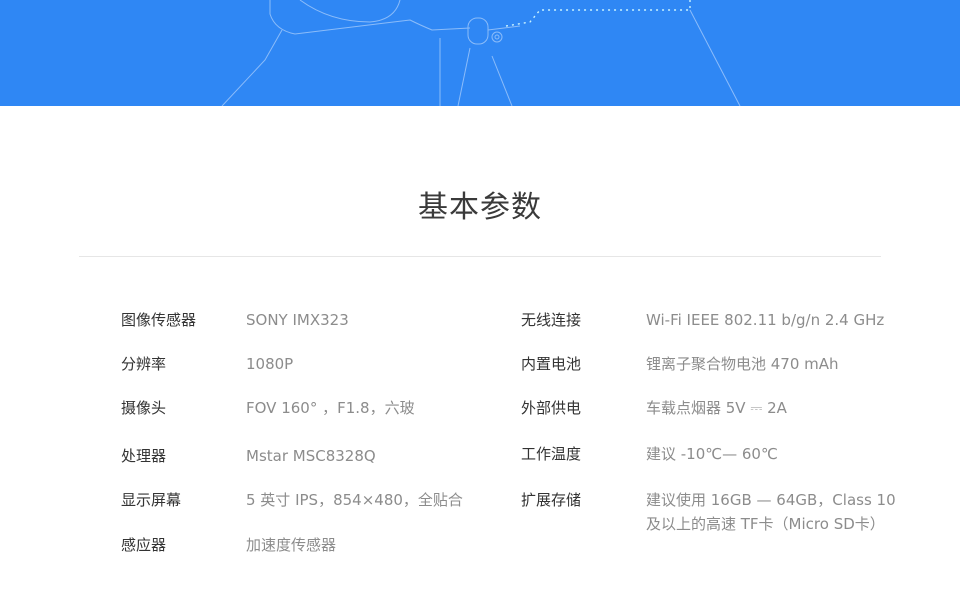 The width and height of the screenshot is (960, 611). What do you see at coordinates (144, 545) in the screenshot?
I see `spec-label-motion-sensor: 感应器` at bounding box center [144, 545].